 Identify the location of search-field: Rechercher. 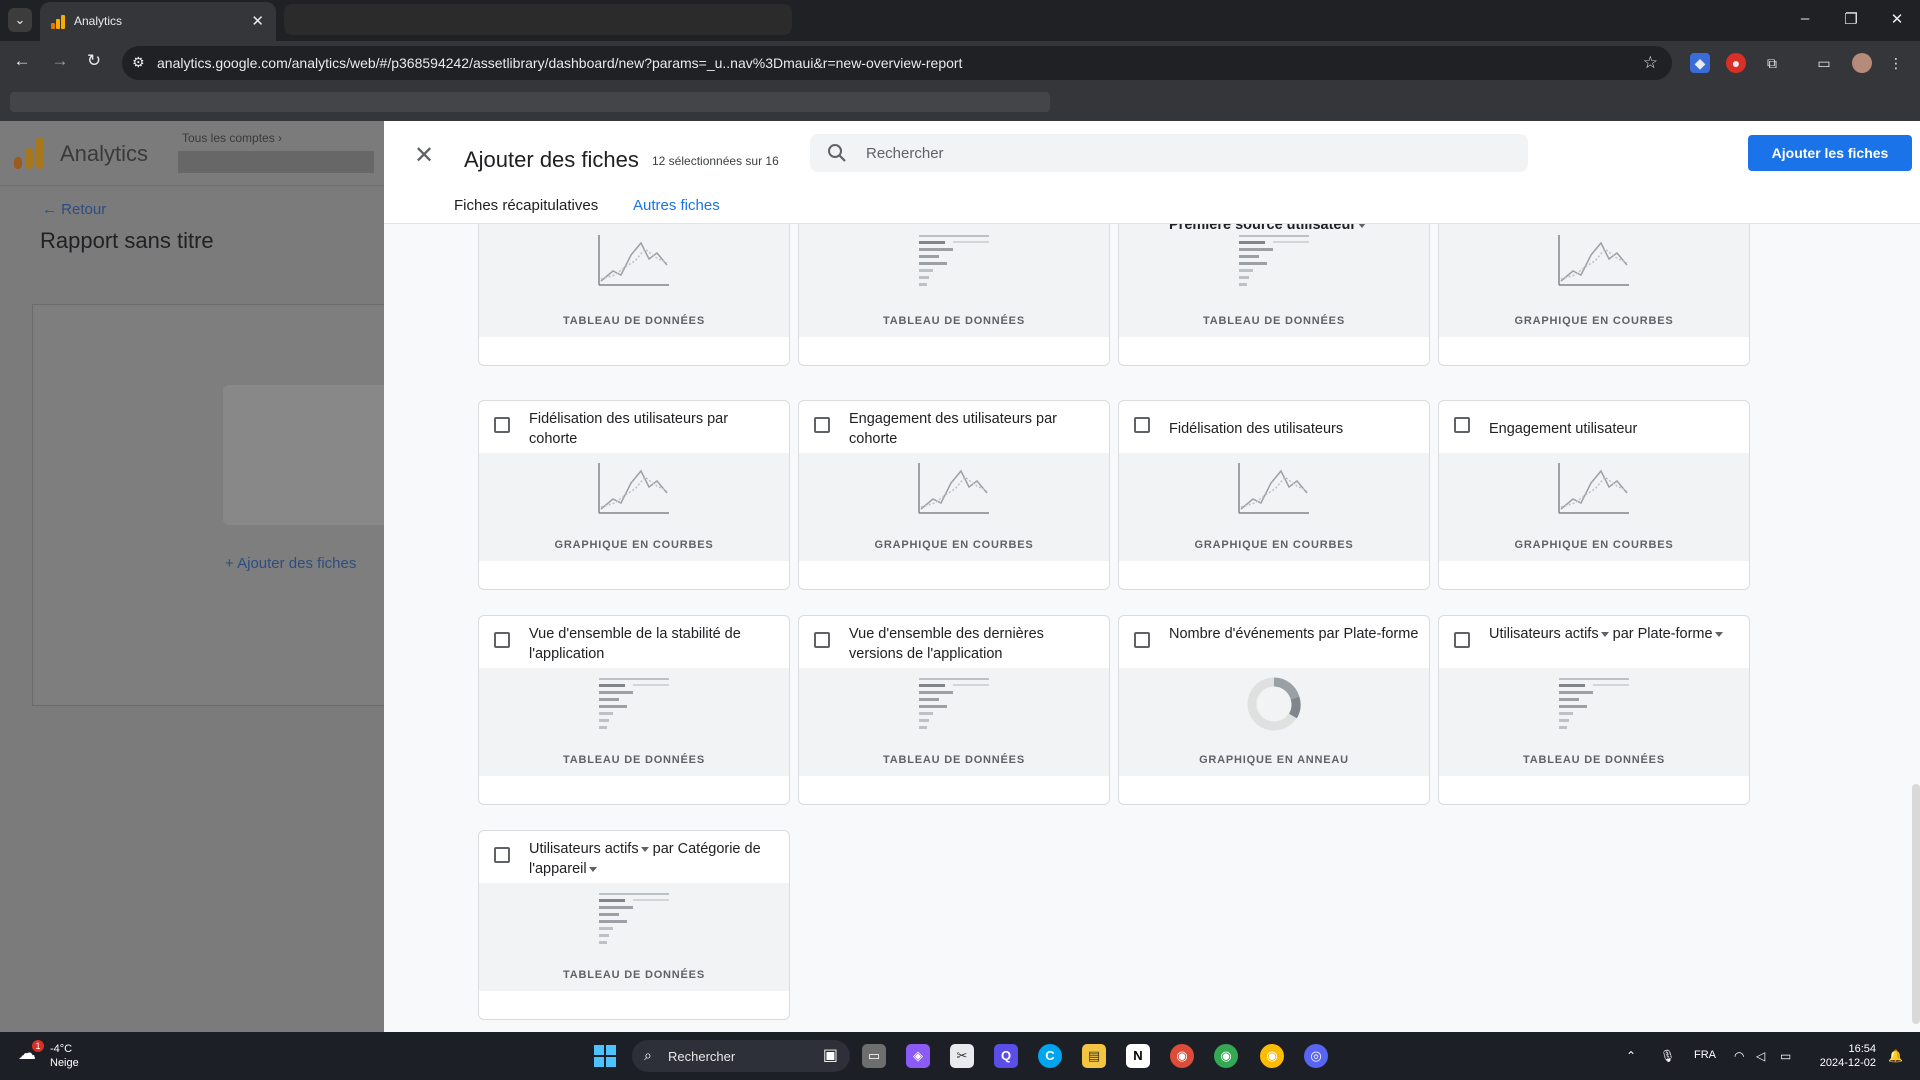
(1169, 153).